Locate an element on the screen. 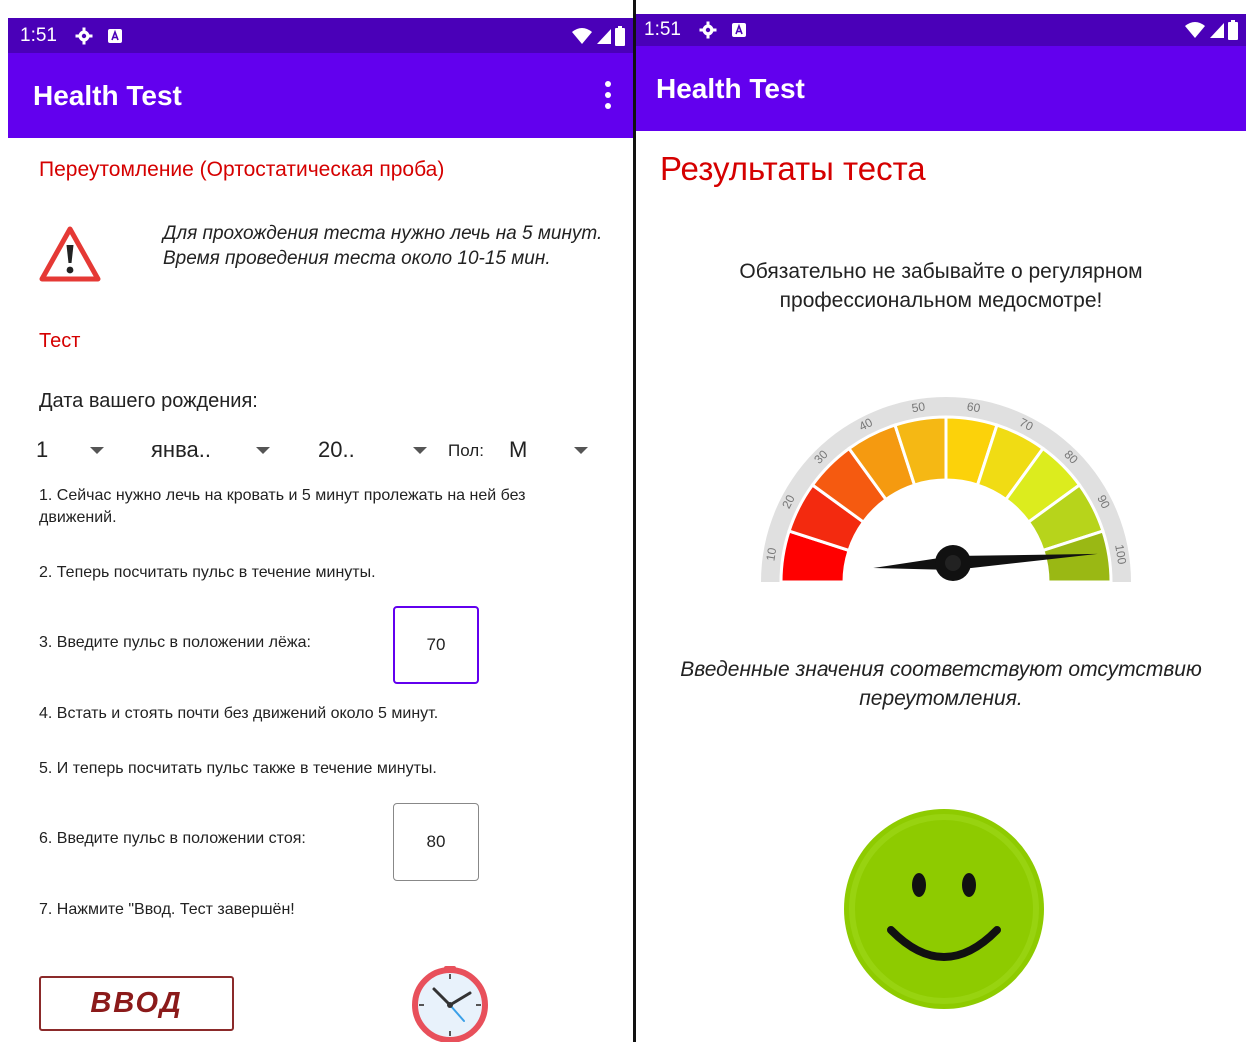 The width and height of the screenshot is (1246, 1042). gauge-tick-label: 60 is located at coordinates (974, 407).